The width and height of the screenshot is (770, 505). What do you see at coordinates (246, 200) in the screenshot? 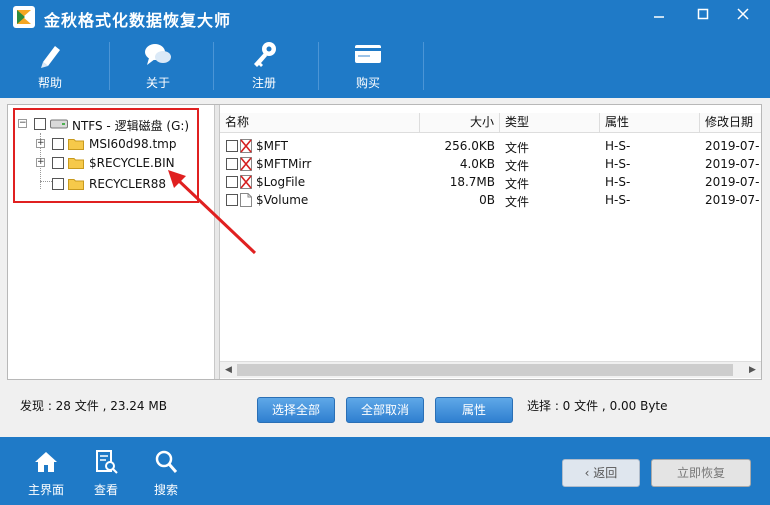
I see `file-icon` at bounding box center [246, 200].